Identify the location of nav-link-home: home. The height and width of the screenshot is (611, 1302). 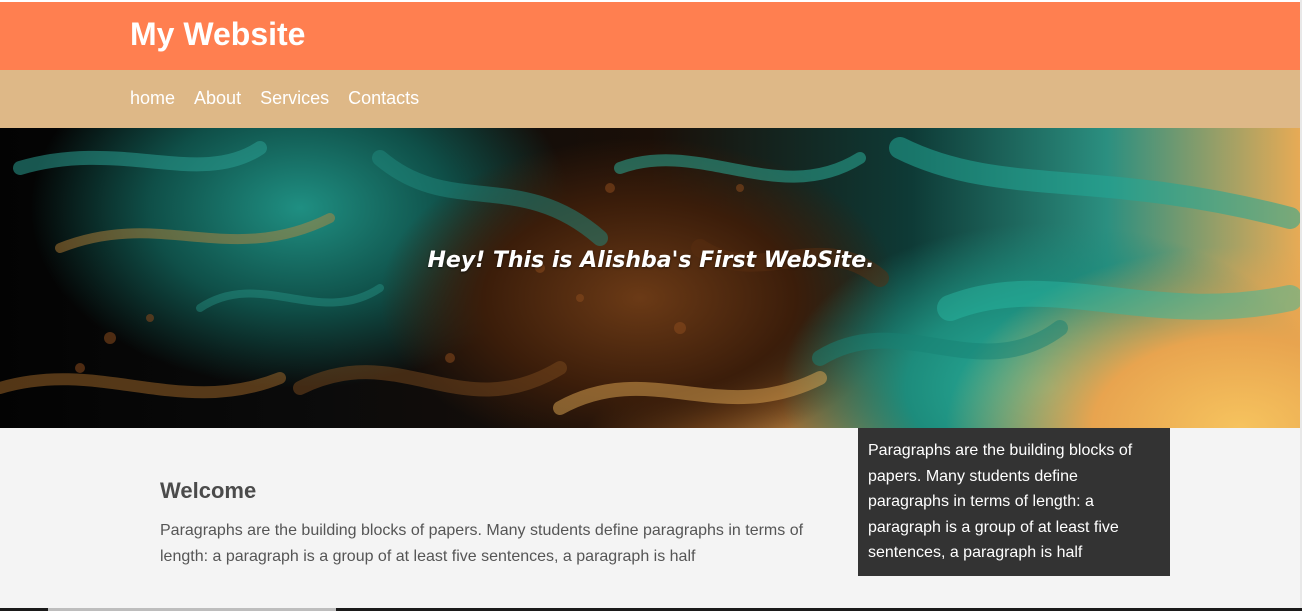
(152, 98).